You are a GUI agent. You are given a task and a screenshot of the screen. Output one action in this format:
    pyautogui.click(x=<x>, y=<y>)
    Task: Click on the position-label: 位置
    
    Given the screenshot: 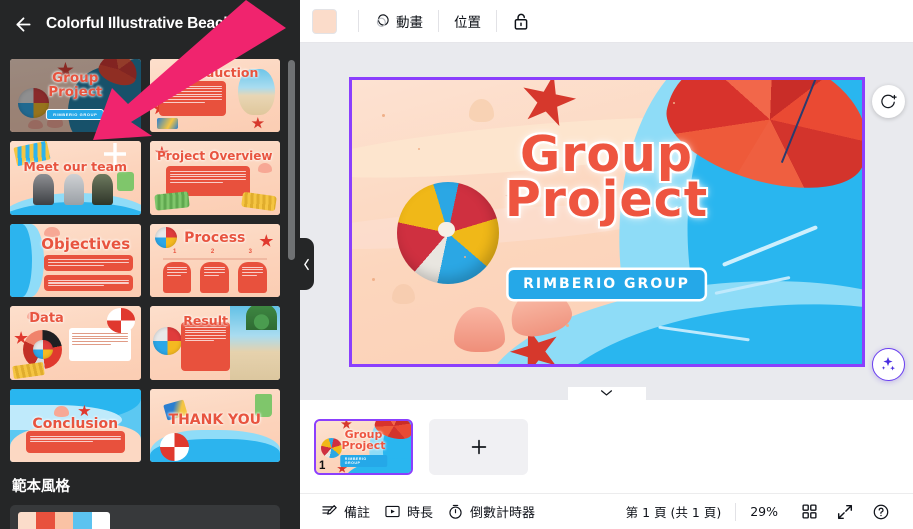 What is the action you would take?
    pyautogui.click(x=467, y=23)
    